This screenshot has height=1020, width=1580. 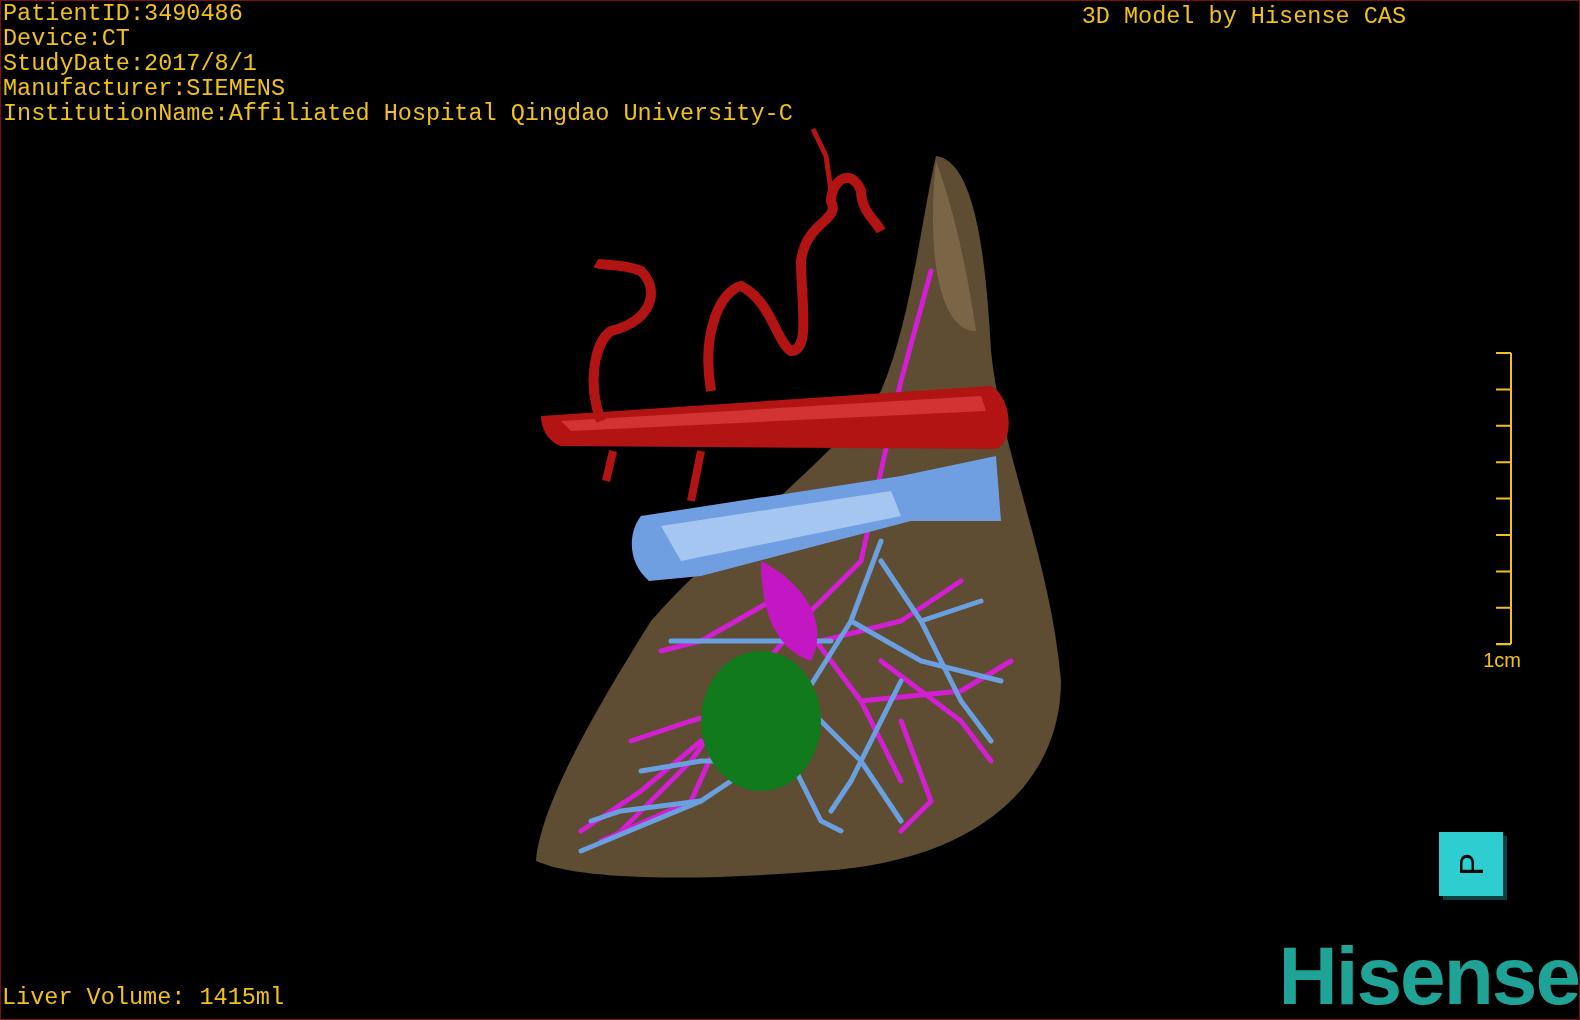 What do you see at coordinates (1502, 660) in the screenshot?
I see `scale-label: 1cm` at bounding box center [1502, 660].